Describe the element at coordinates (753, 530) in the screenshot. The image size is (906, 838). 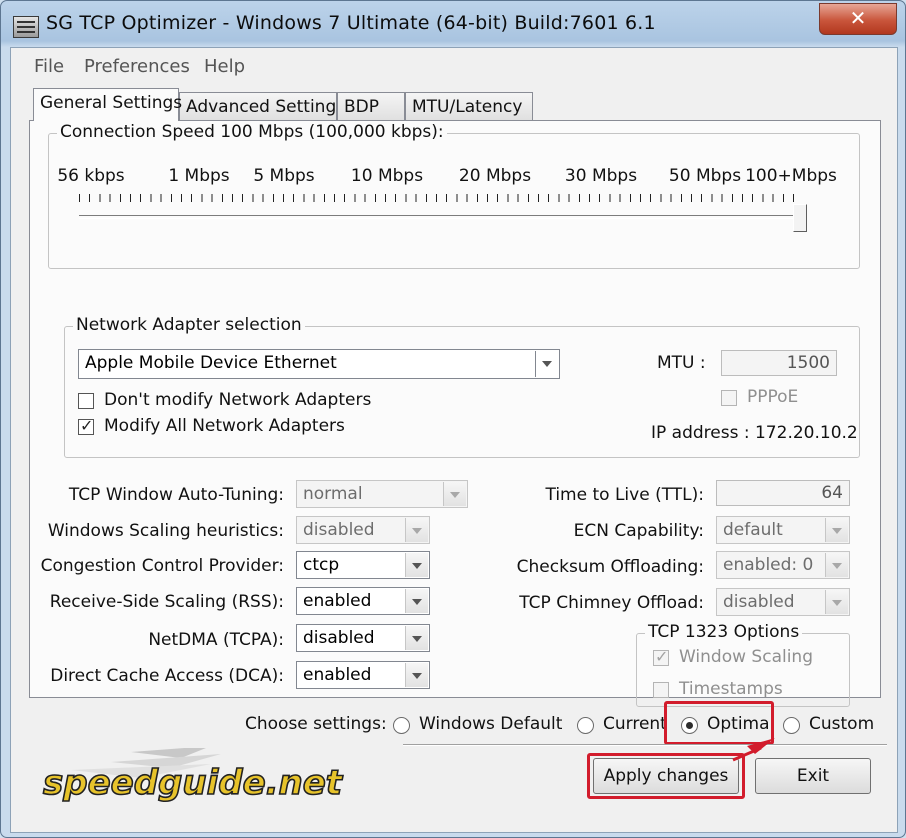
I see `select-value: default` at that location.